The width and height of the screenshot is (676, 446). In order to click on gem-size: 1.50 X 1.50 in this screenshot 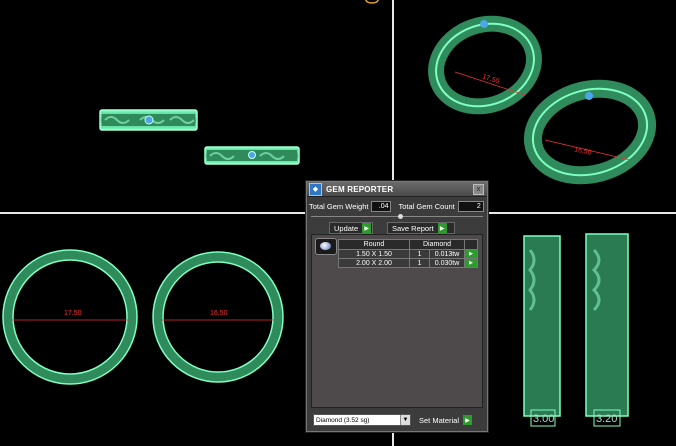, I will do `click(374, 254)`.